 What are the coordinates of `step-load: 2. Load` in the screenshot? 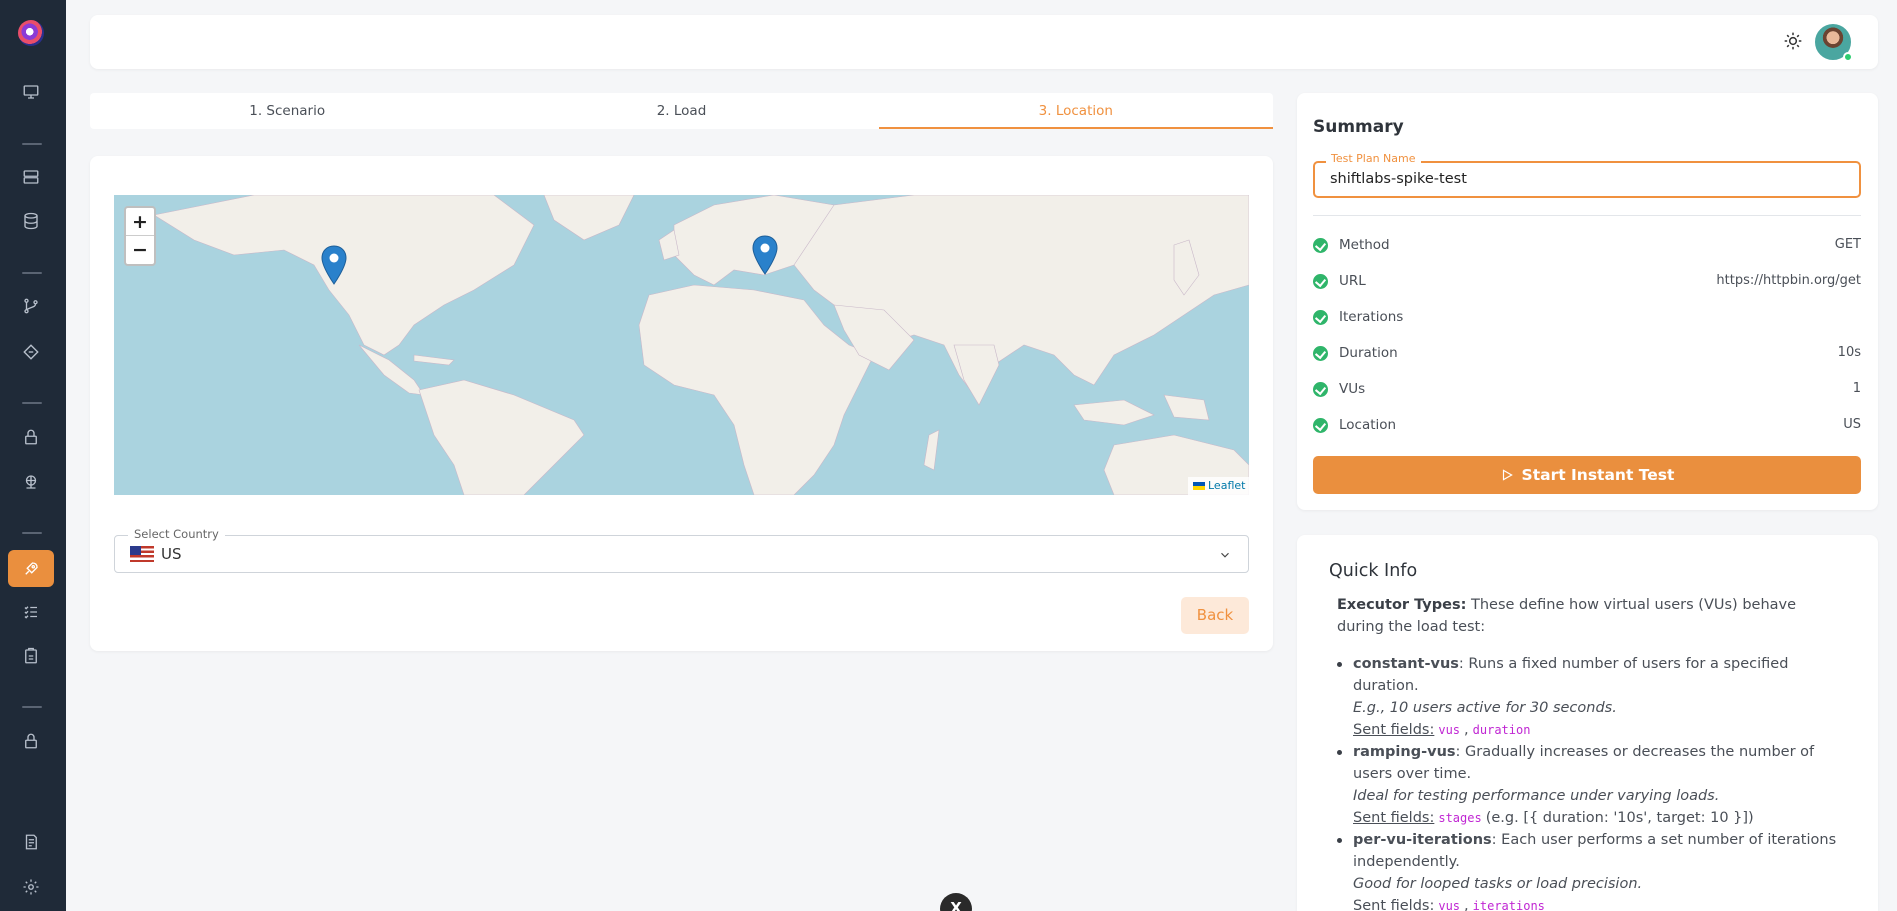 It's located at (681, 111).